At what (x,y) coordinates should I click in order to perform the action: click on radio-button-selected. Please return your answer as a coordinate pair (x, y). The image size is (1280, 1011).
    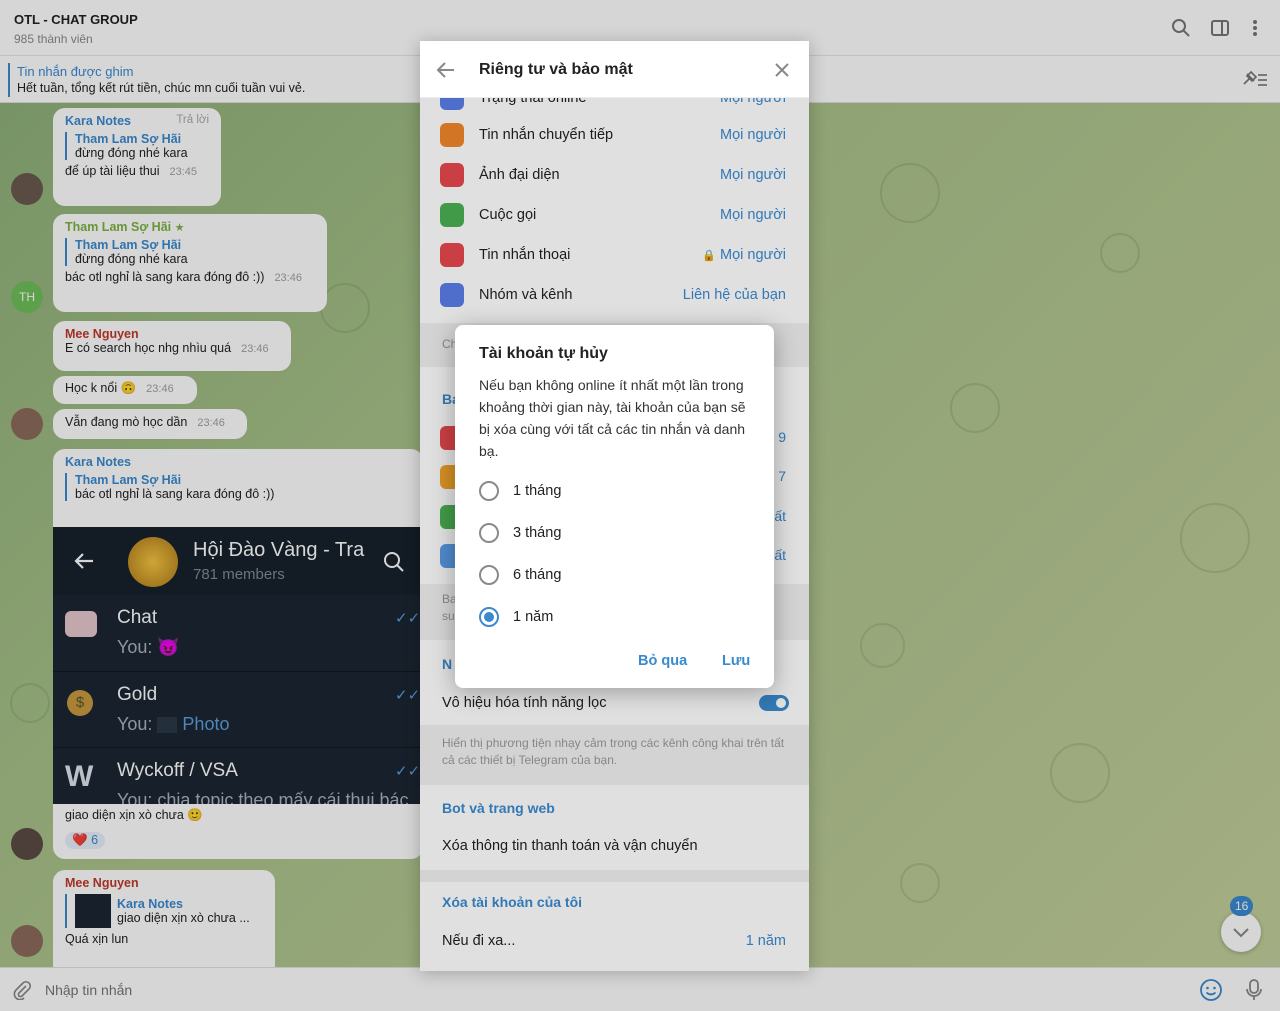
    Looking at the image, I should click on (489, 617).